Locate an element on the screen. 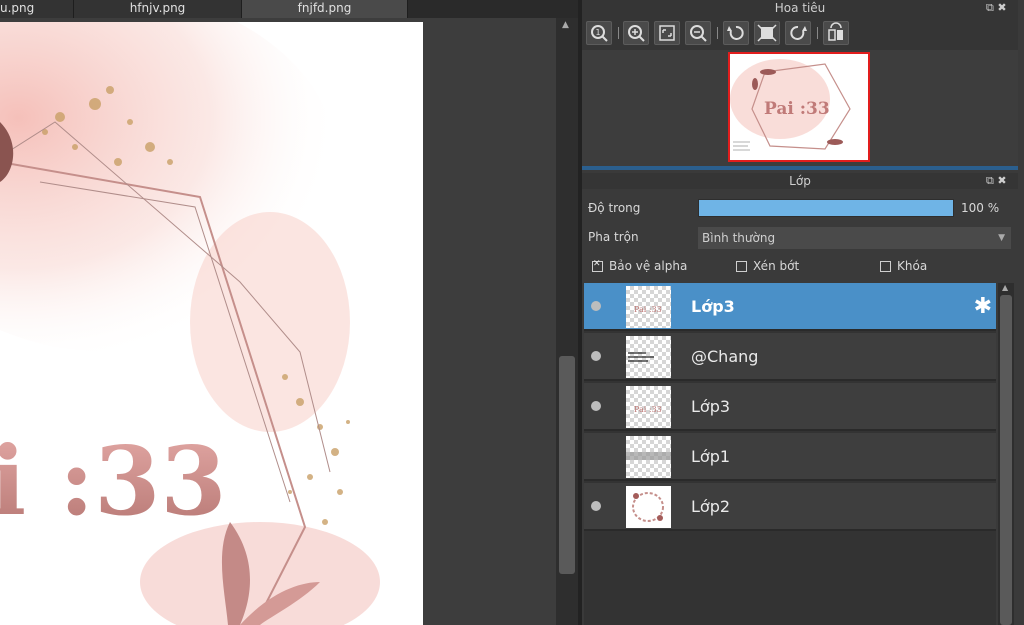 The image size is (1024, 625). layer-row: Pai :33 Lớp3 ✱ is located at coordinates (790, 307).